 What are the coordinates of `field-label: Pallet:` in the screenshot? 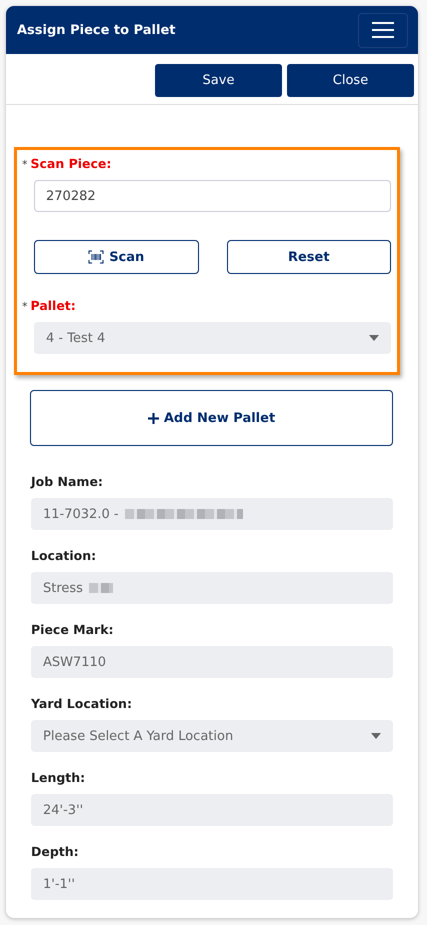 It's located at (53, 305).